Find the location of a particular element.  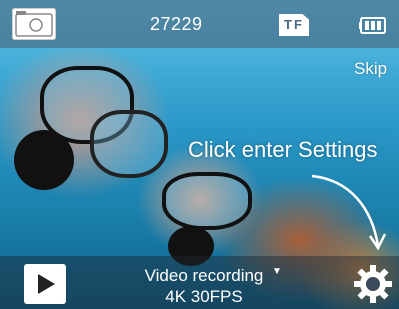

gear-icon is located at coordinates (373, 284).